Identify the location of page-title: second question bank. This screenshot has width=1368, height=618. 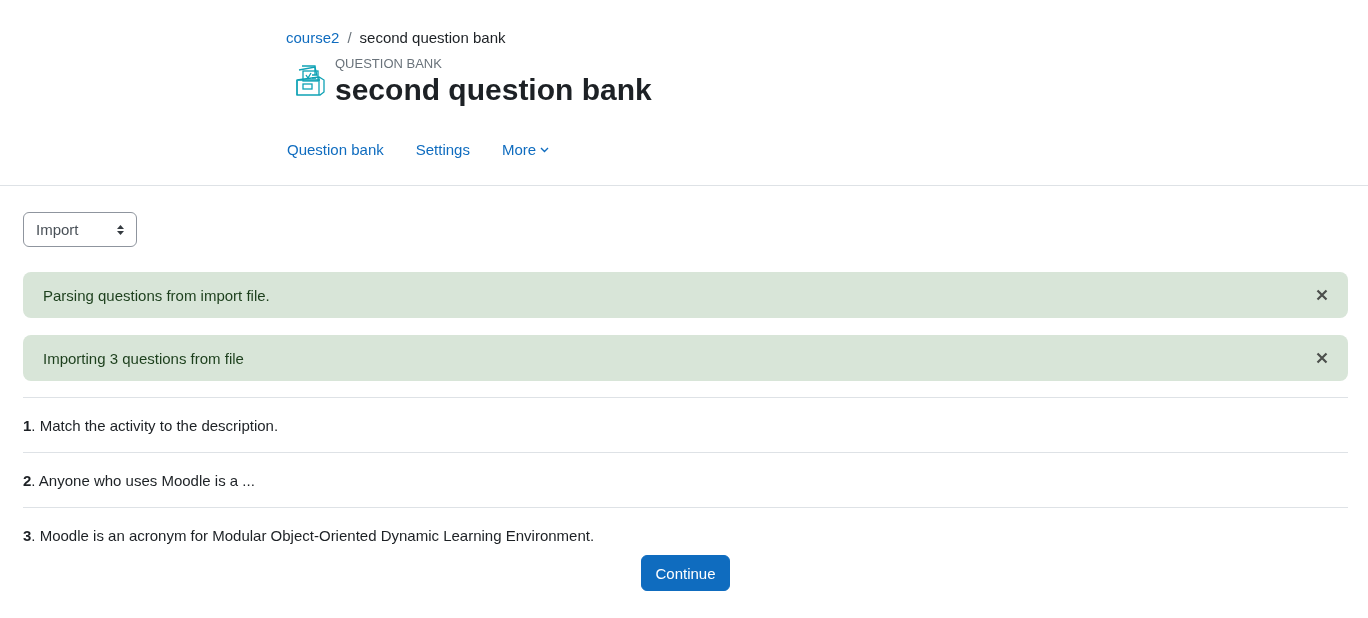
(493, 90).